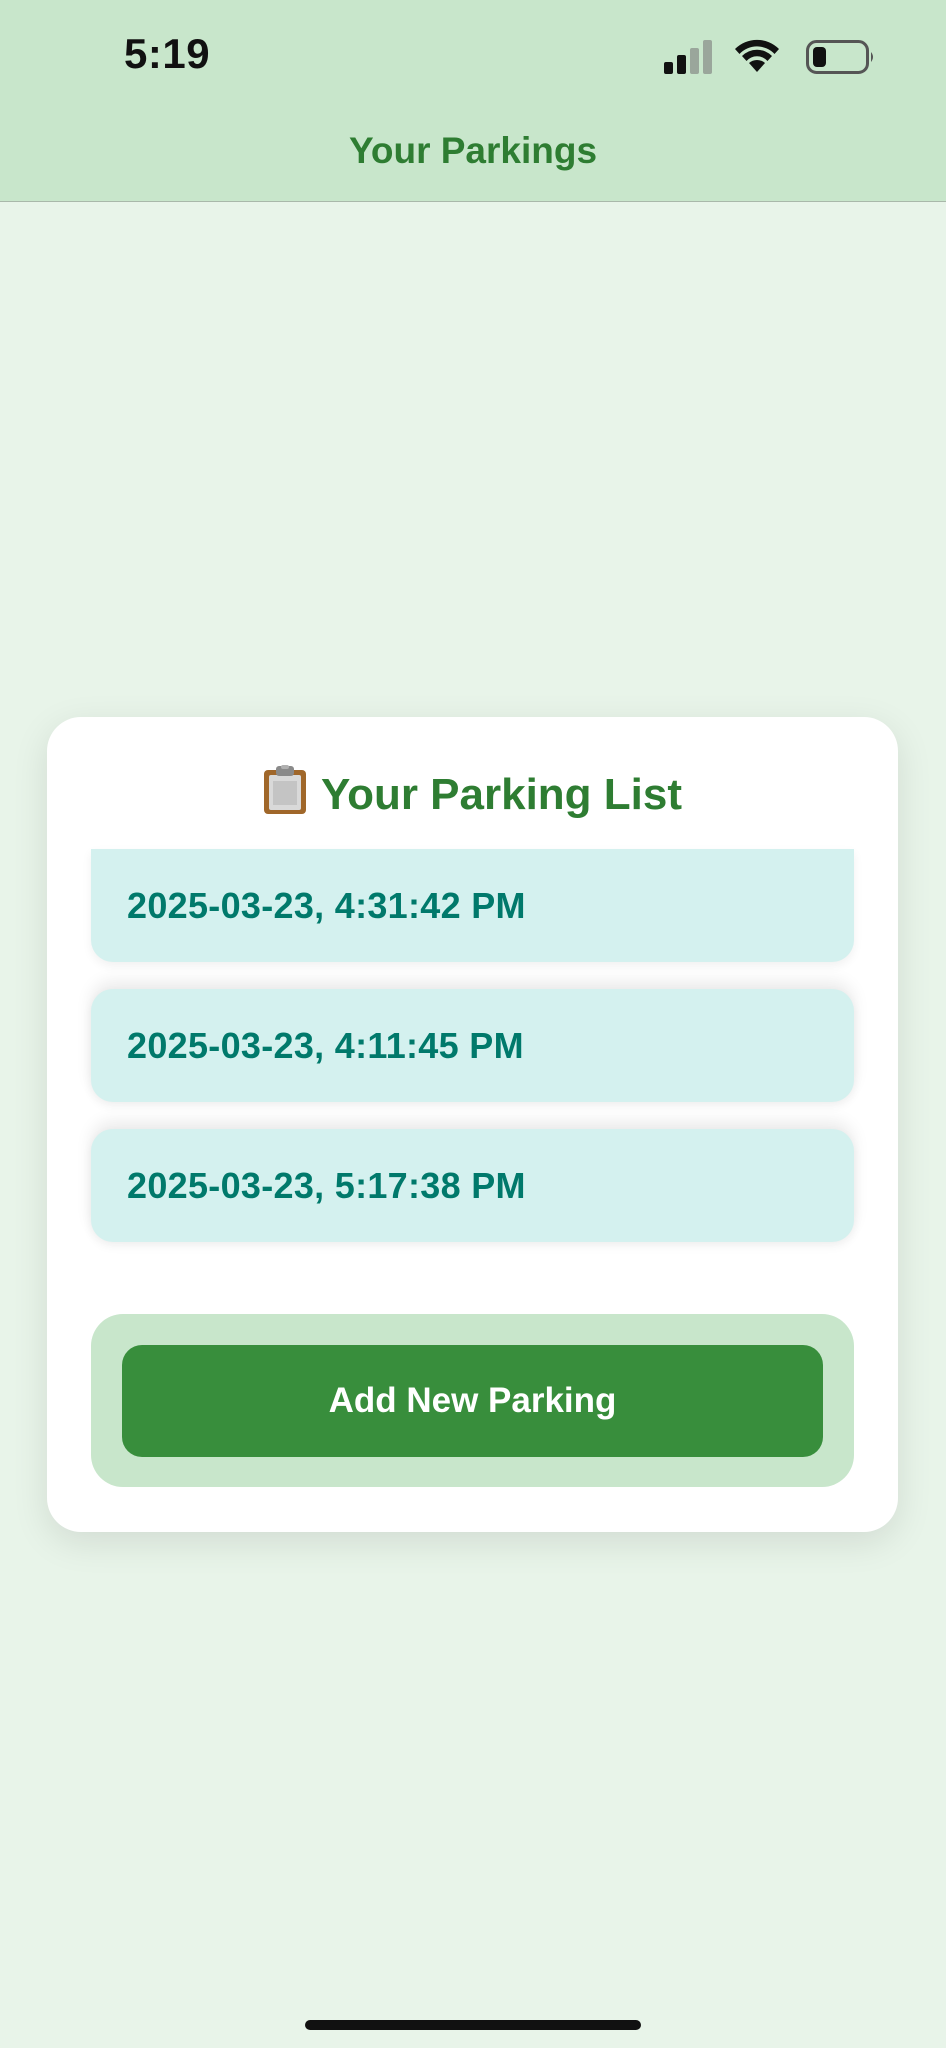 Image resolution: width=946 pixels, height=2048 pixels. I want to click on top-bar: 5:19 Your Parkings, so click(473, 101).